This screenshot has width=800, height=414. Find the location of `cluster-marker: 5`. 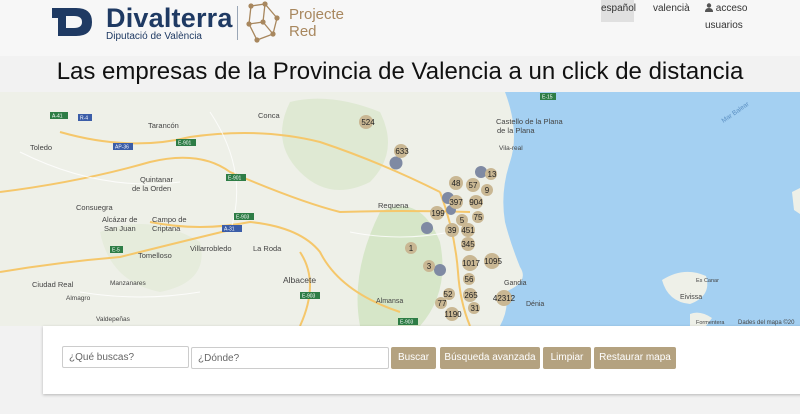

cluster-marker: 5 is located at coordinates (462, 220).